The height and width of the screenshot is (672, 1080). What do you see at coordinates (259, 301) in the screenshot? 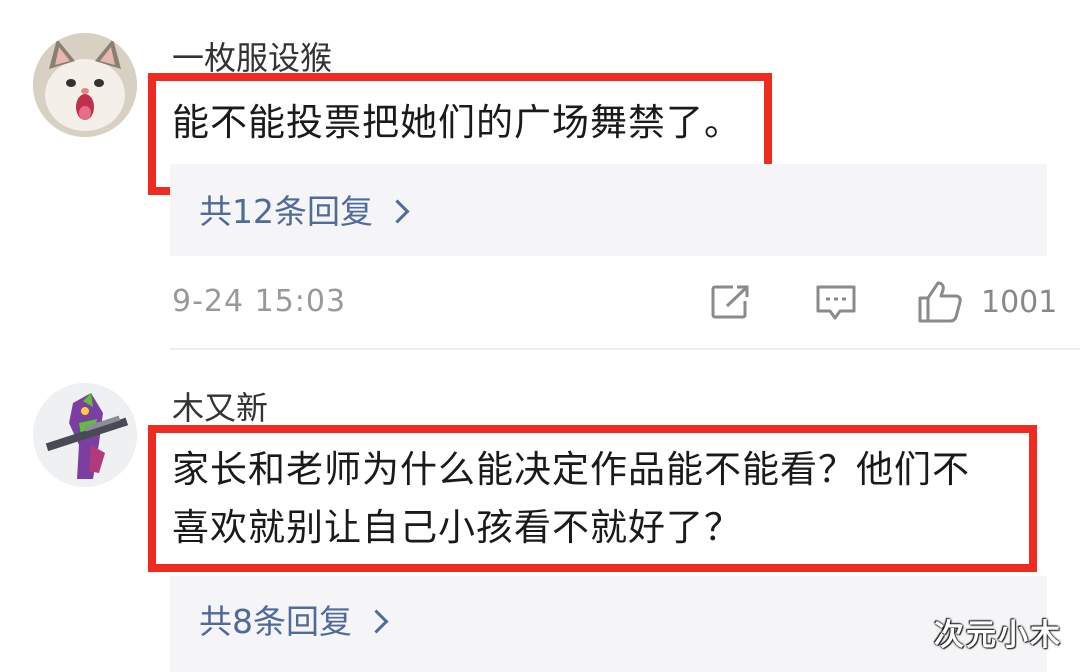
I see `timestamp: 9-24 15:03` at bounding box center [259, 301].